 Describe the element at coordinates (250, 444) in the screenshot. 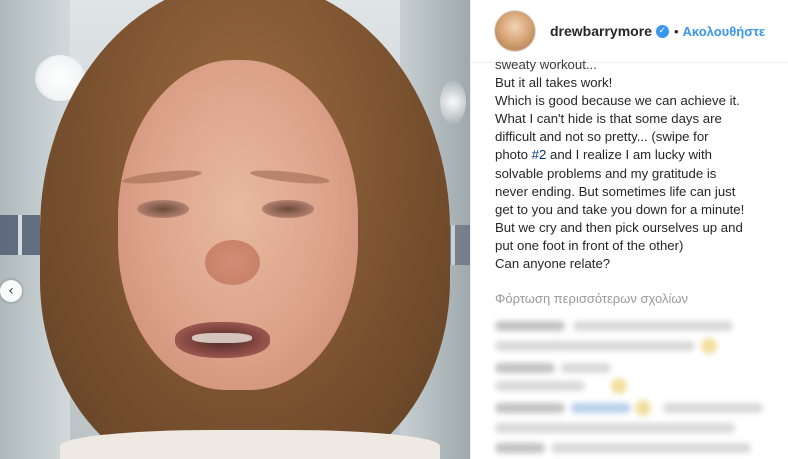

I see `shirt` at that location.